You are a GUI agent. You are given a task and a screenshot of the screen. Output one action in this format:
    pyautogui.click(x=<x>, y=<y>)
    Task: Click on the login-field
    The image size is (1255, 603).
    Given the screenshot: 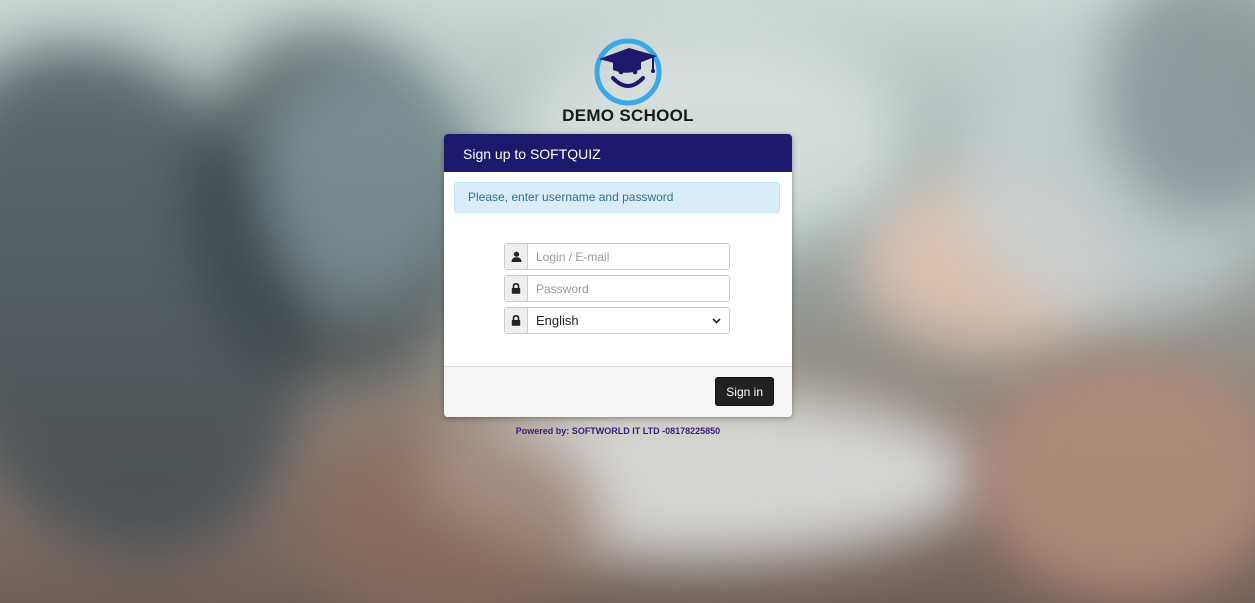 What is the action you would take?
    pyautogui.click(x=617, y=256)
    